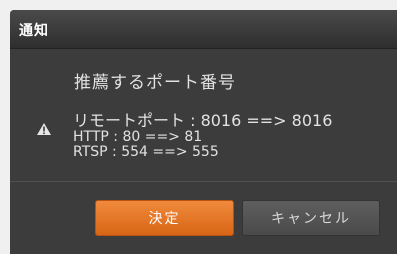 The width and height of the screenshot is (397, 254). I want to click on http-port-line: HTTP : 80 ==> 81, so click(138, 137).